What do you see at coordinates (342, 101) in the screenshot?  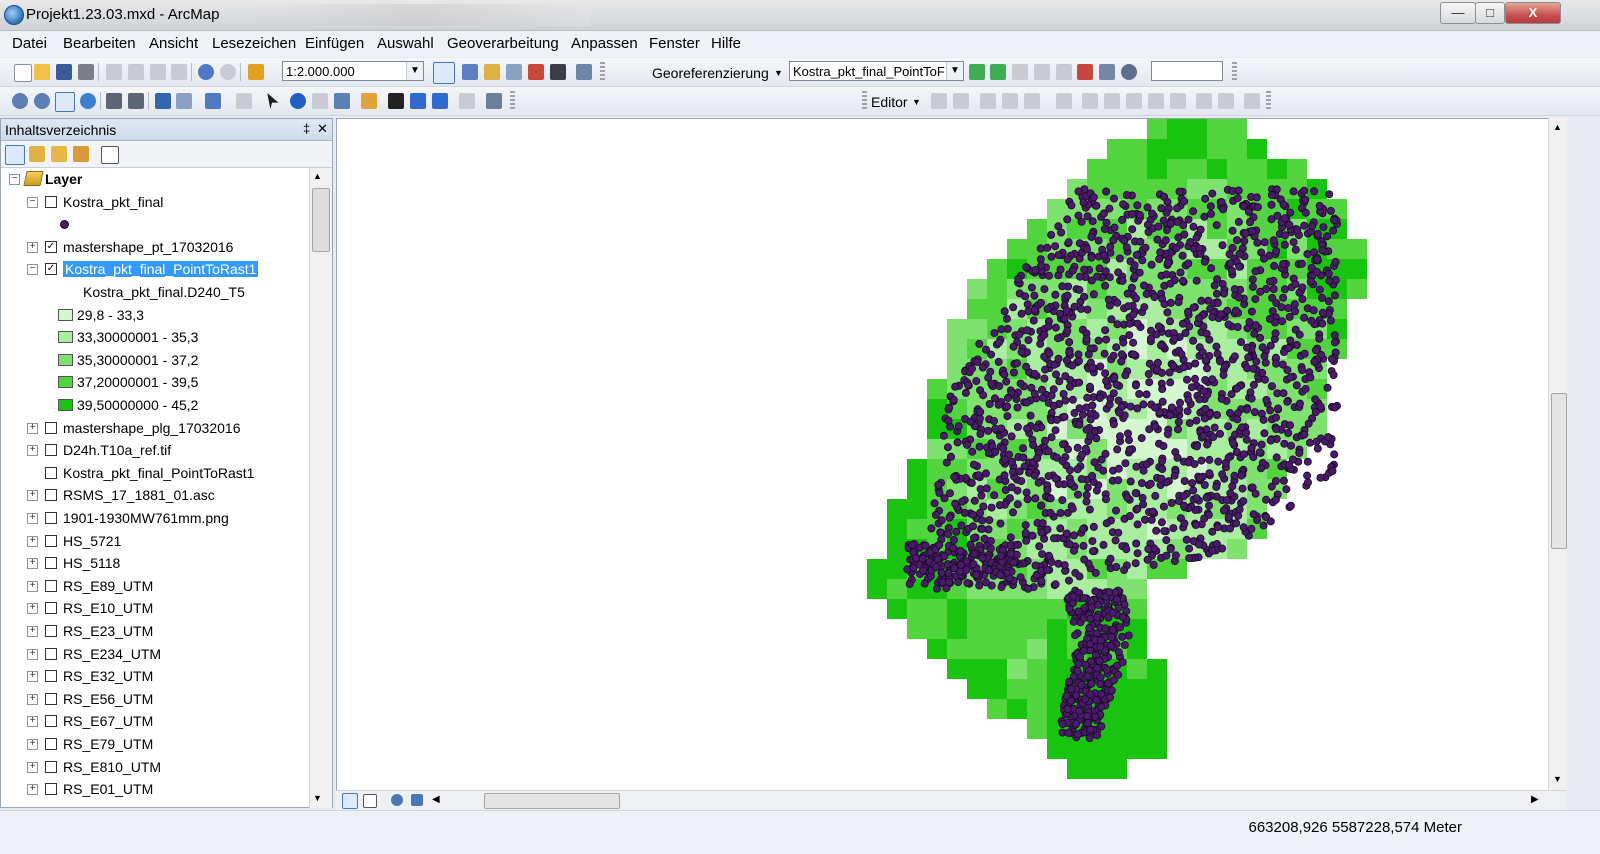 I see `html-popup-icon` at bounding box center [342, 101].